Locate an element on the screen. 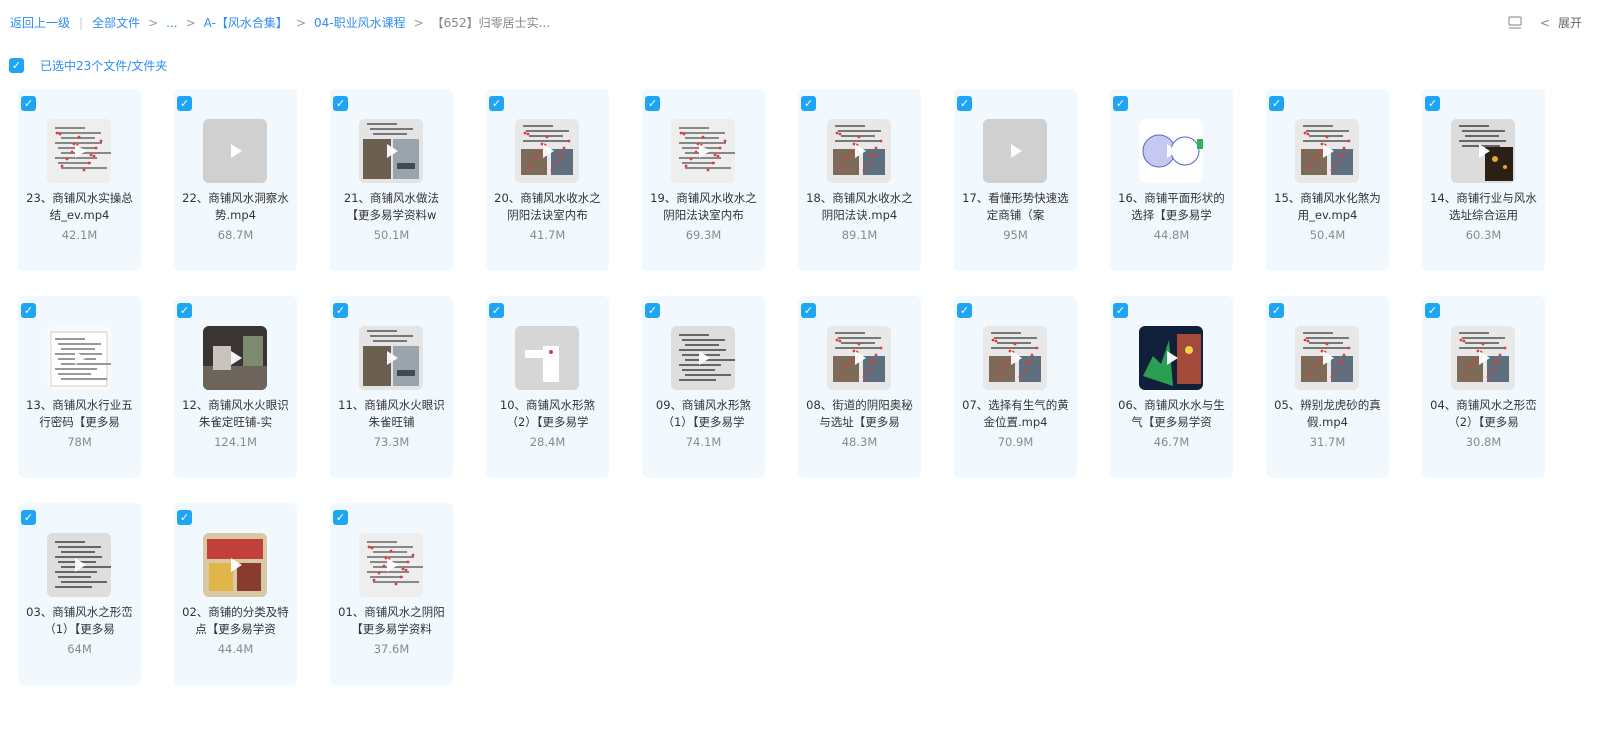 The width and height of the screenshot is (1608, 734). file-name: 08、街道的阴阳奥秘与选址【更多易 is located at coordinates (859, 413).